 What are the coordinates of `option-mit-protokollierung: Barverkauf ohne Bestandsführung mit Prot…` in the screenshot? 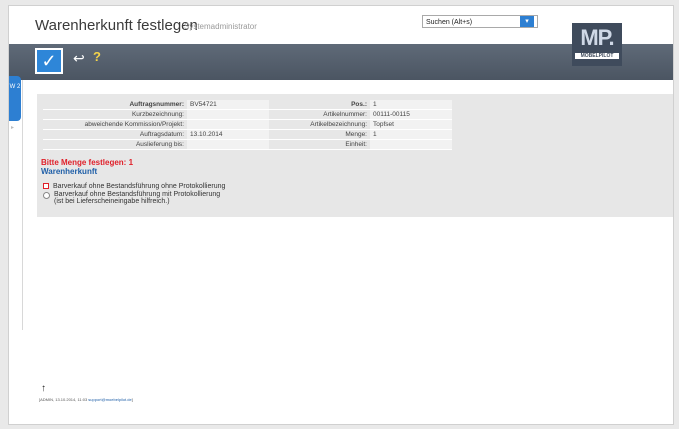 It's located at (131, 198).